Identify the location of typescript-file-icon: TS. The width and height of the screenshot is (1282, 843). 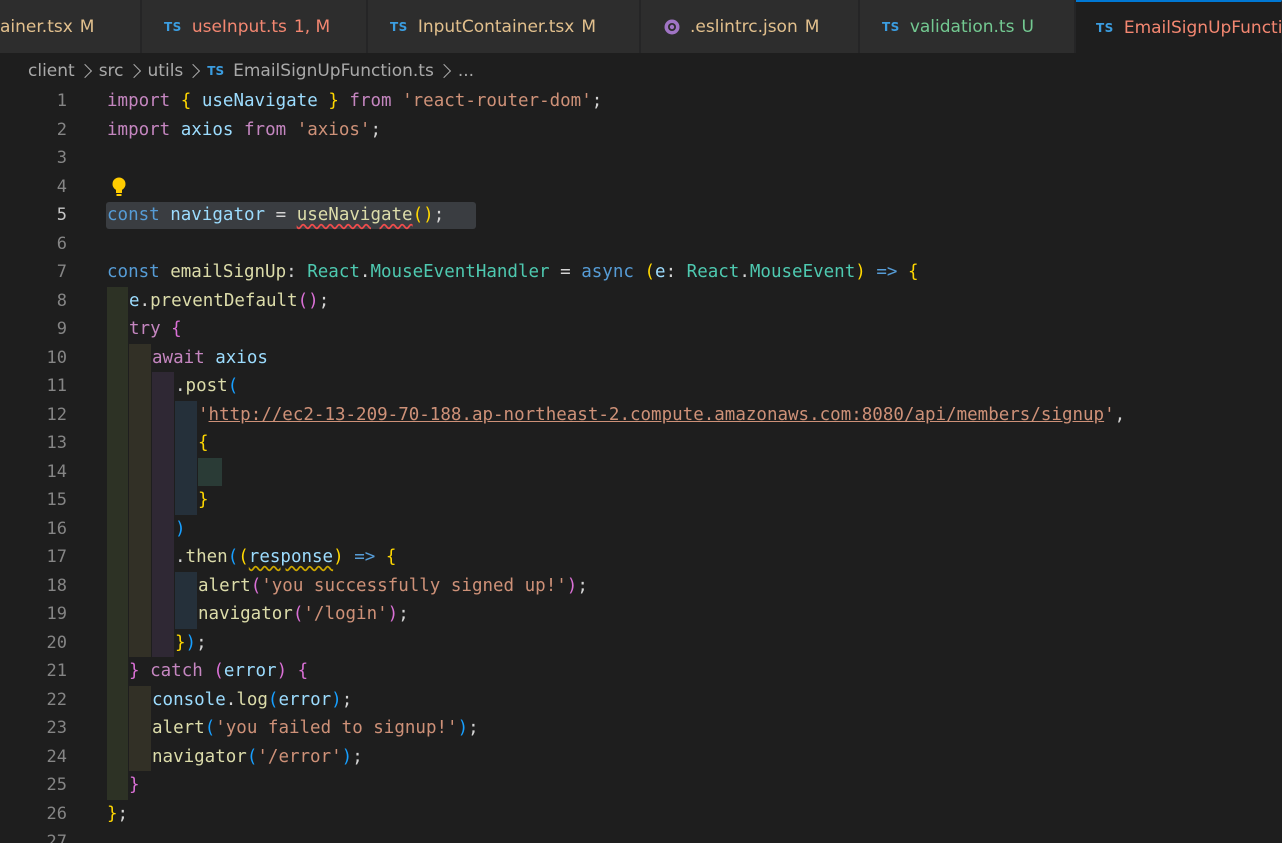
(399, 26).